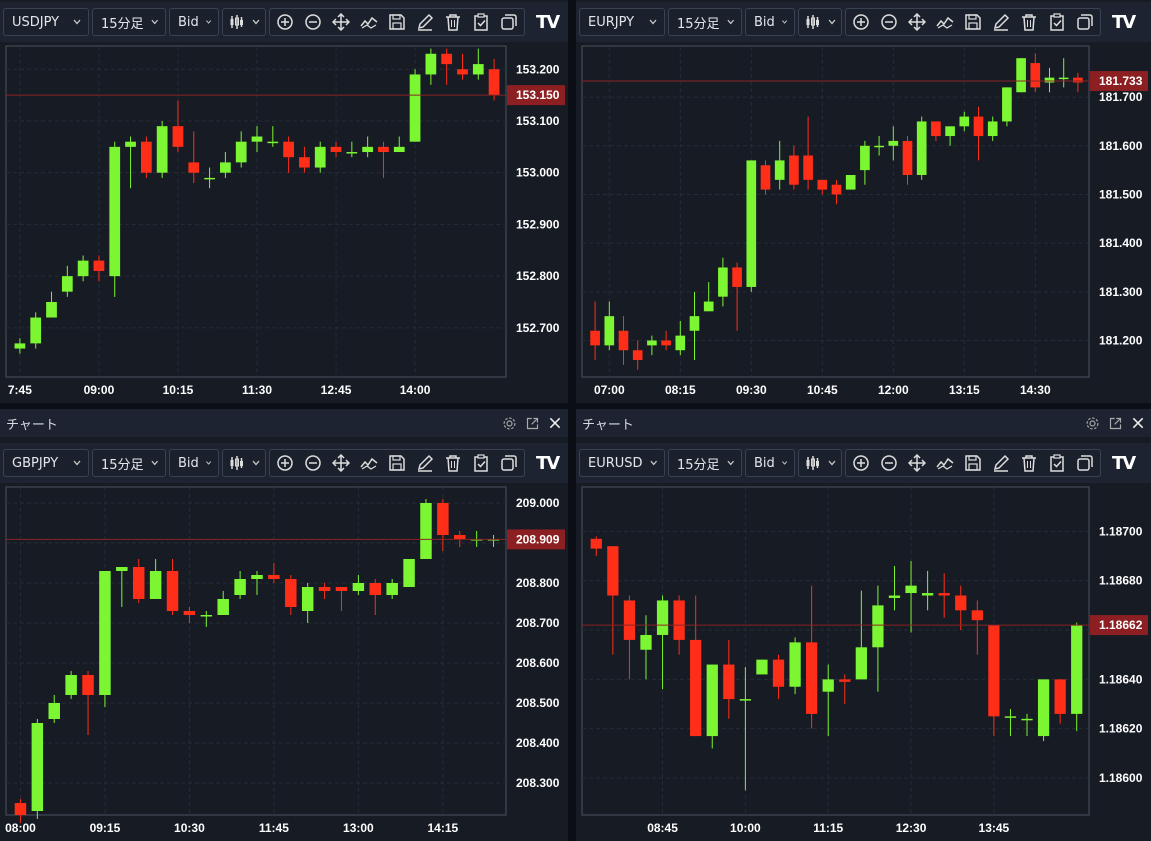 Image resolution: width=1151 pixels, height=841 pixels. Describe the element at coordinates (622, 463) in the screenshot. I see `symbol-select: EURUSD` at that location.